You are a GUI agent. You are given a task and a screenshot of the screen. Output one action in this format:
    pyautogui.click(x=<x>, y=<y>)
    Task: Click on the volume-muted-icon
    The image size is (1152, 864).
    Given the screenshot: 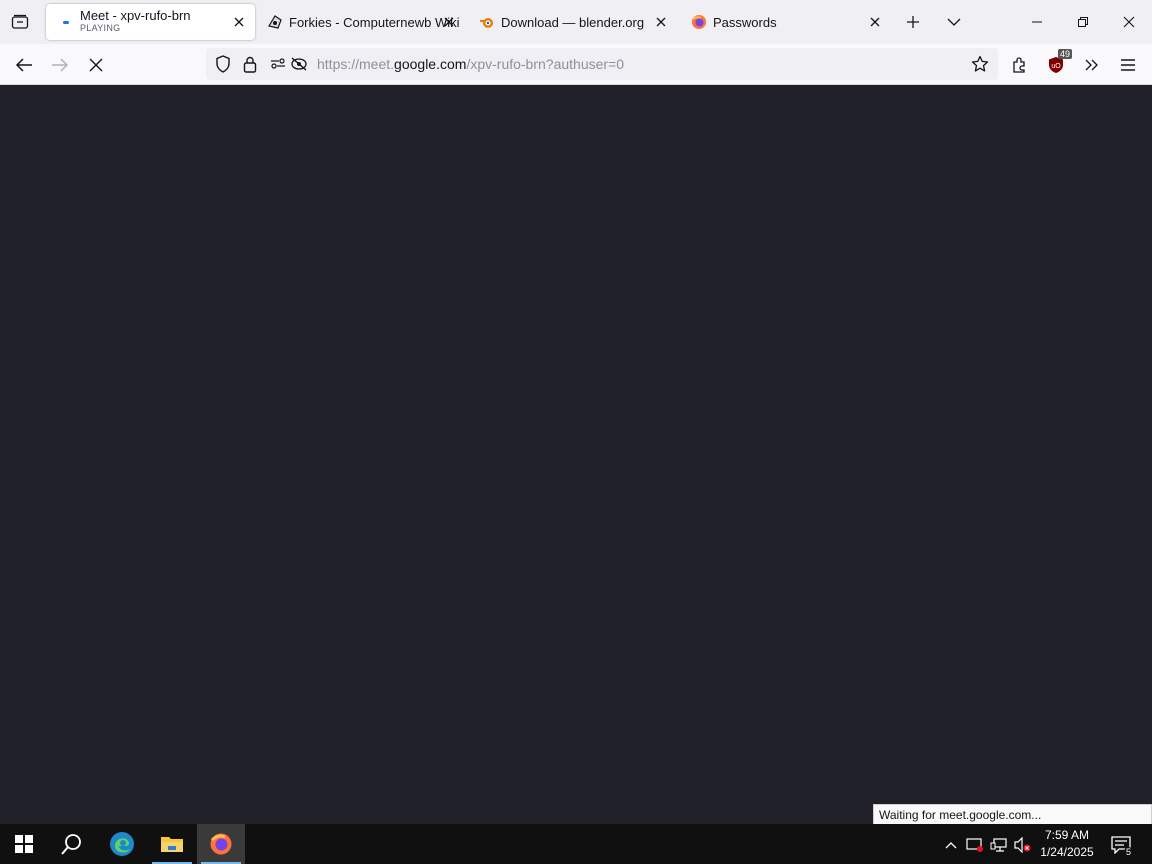 What is the action you would take?
    pyautogui.click(x=1022, y=845)
    